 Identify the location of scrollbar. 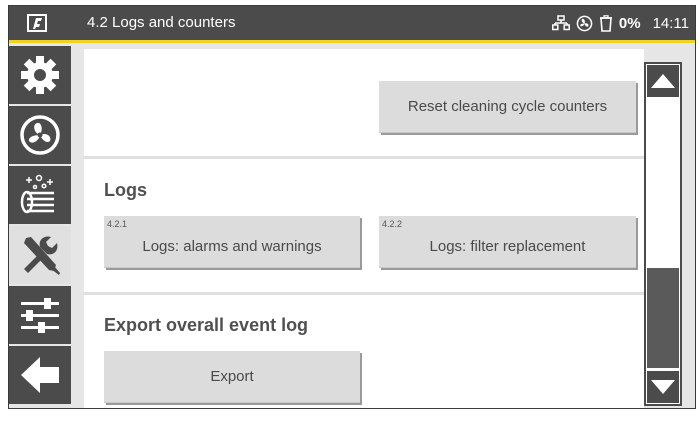
(663, 234).